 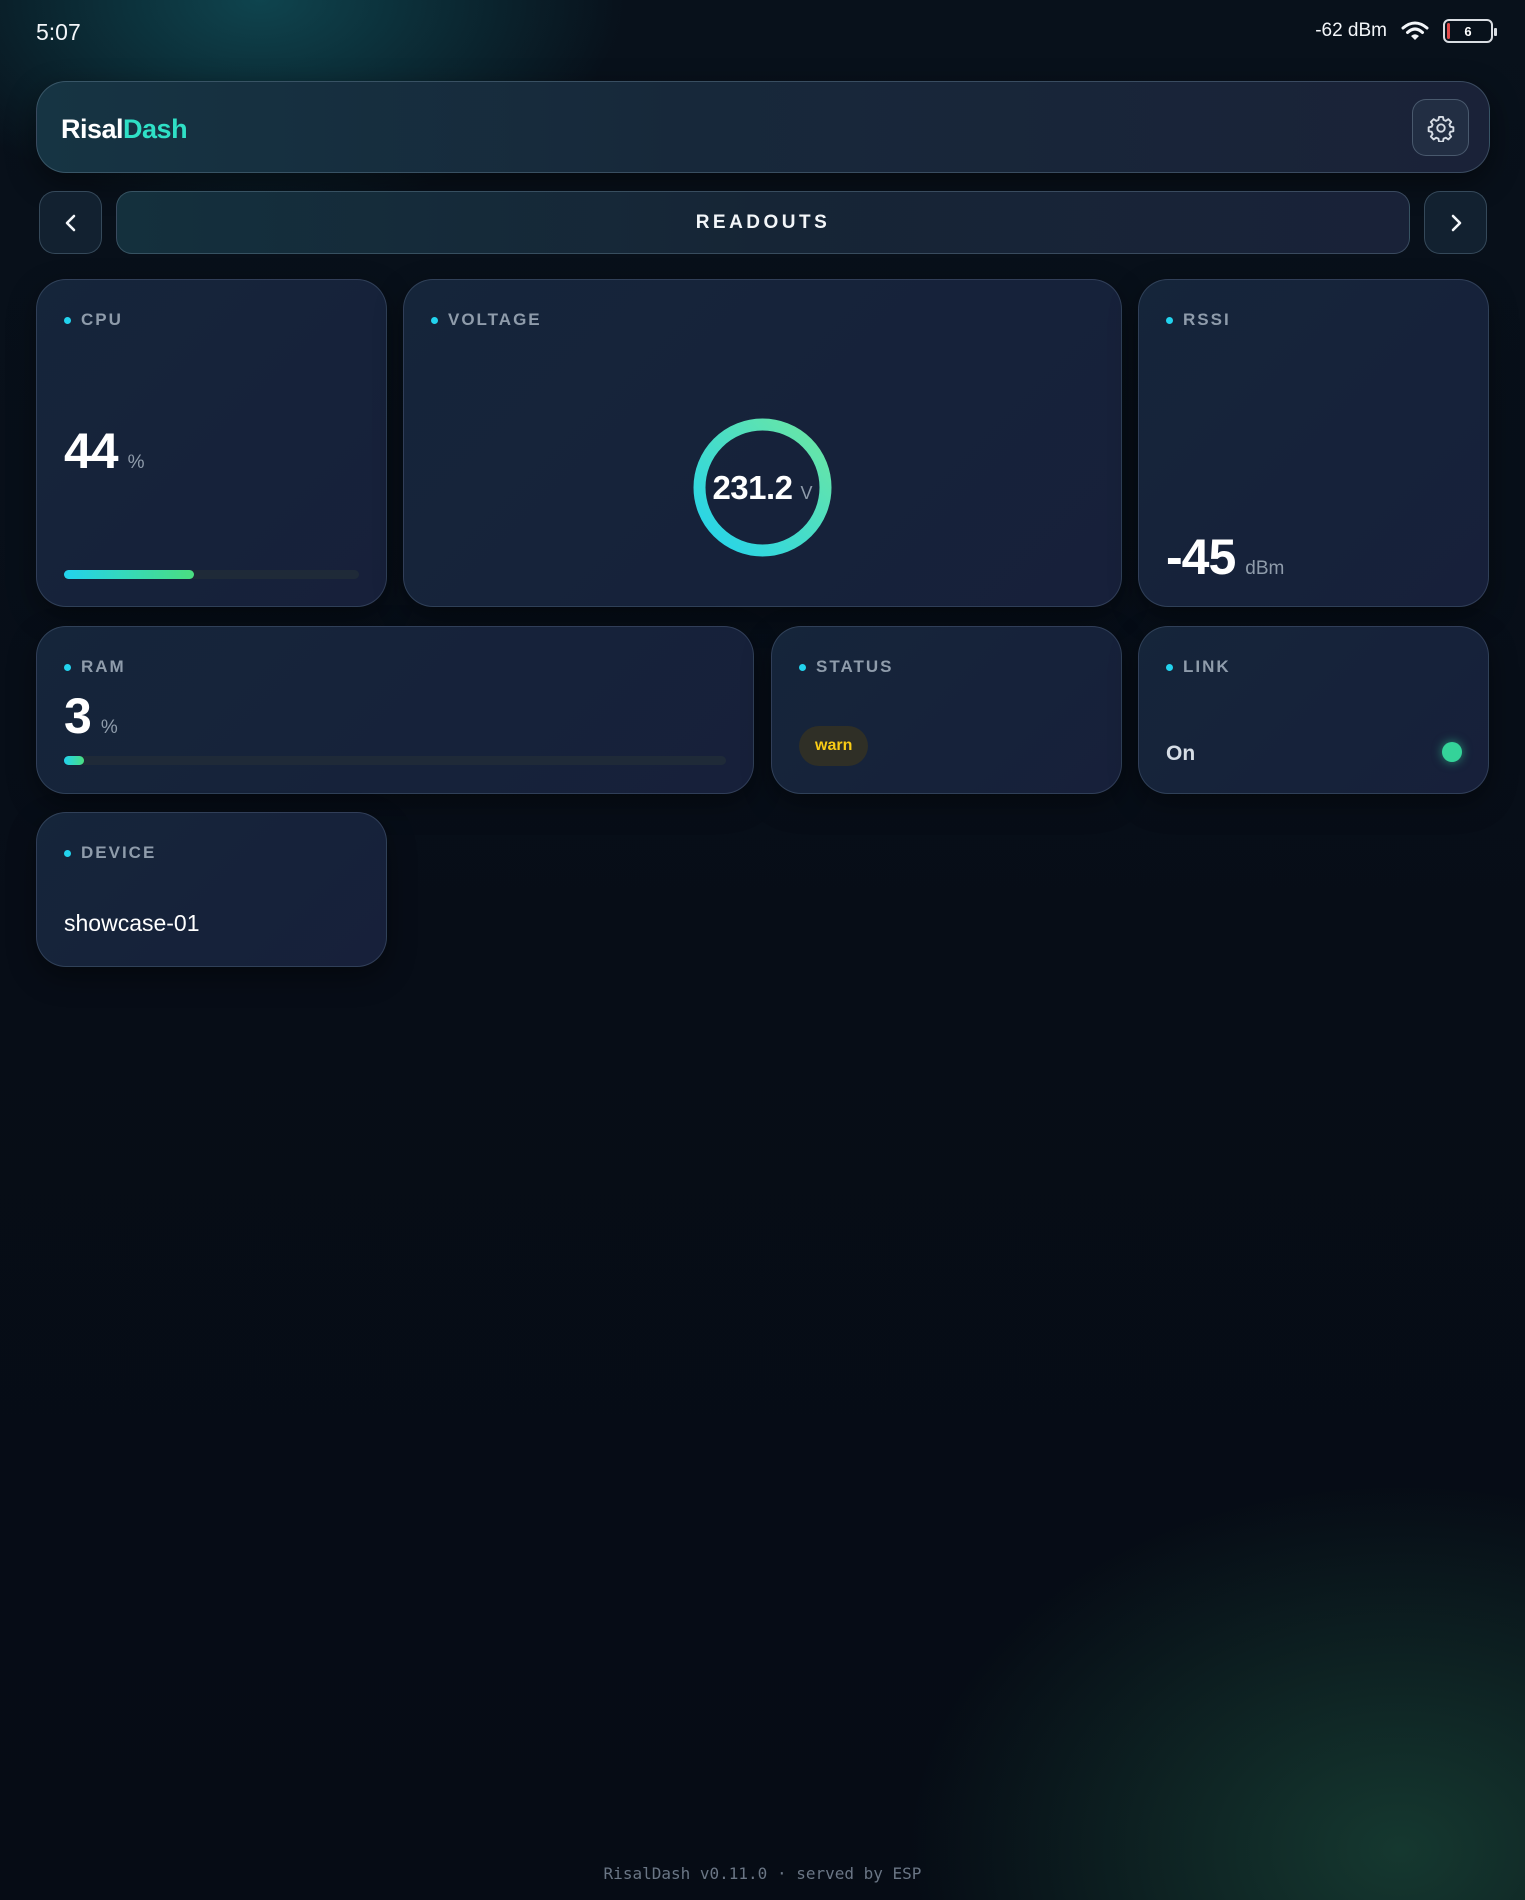 I want to click on battery-level: 6, so click(x=1468, y=31).